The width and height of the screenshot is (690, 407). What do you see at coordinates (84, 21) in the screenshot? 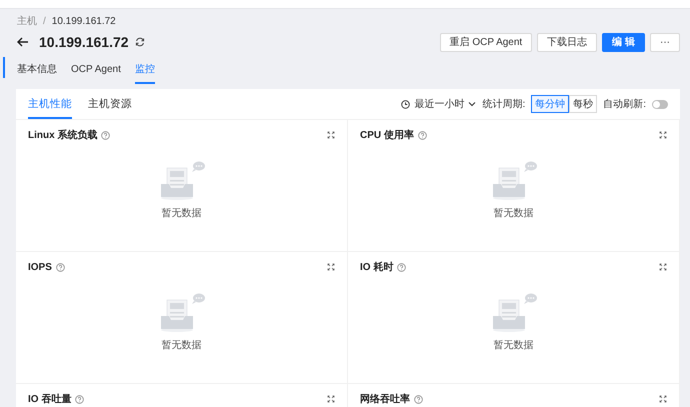
I see `breadcrumb-item: 10.199.161.72` at bounding box center [84, 21].